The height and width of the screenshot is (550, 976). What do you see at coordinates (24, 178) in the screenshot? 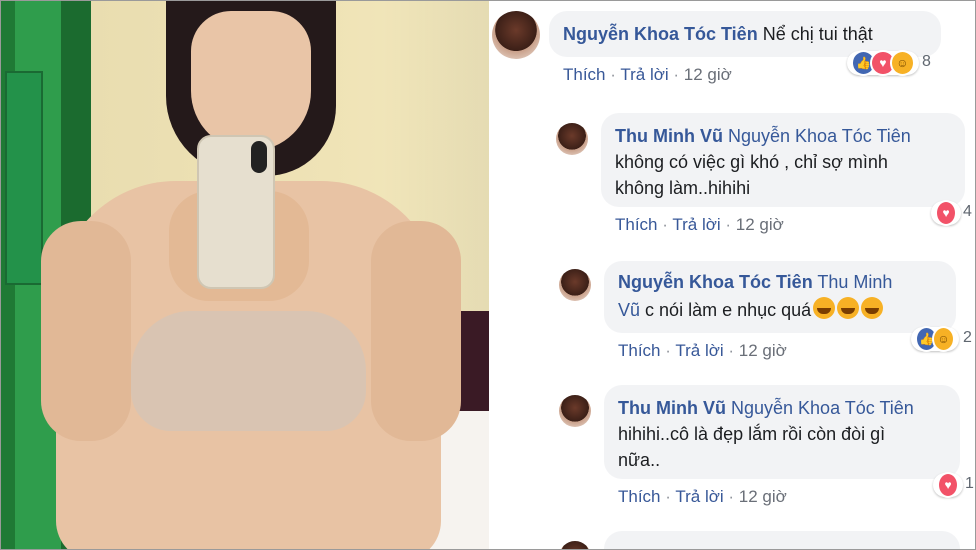
I see `door-panel` at bounding box center [24, 178].